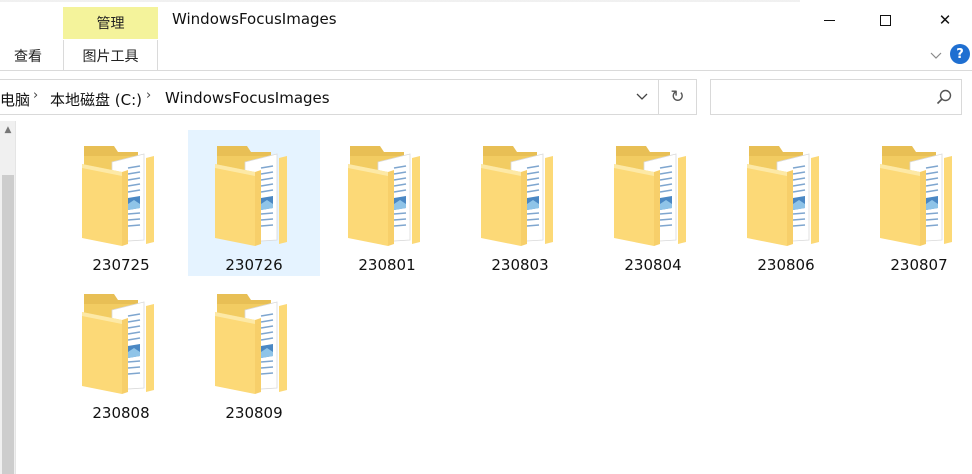  I want to click on breadcrumb-this-pc: 电脑, so click(15, 99).